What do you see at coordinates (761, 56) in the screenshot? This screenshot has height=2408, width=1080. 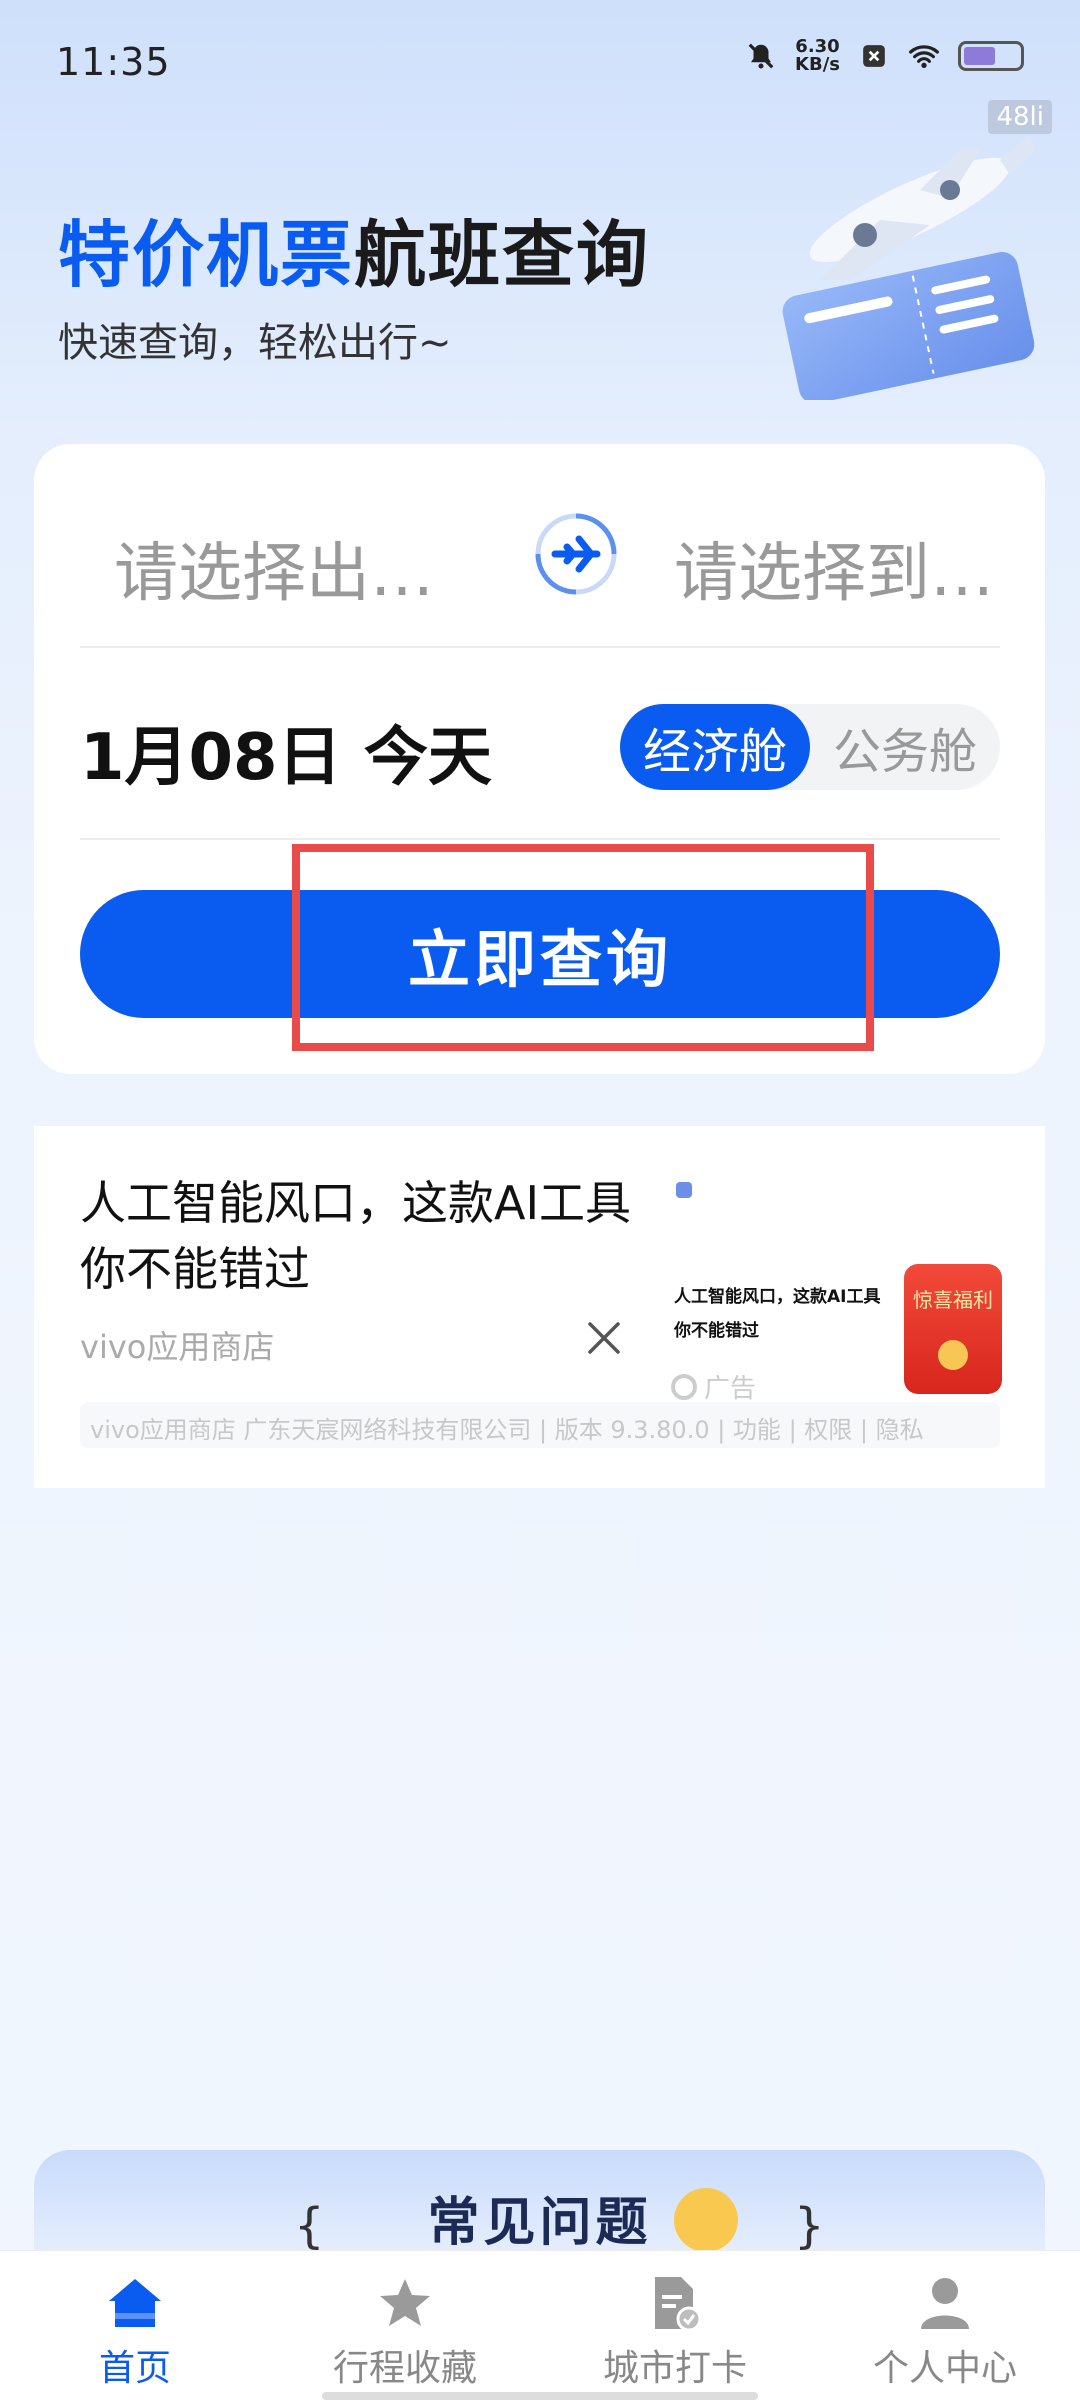 I see `mute-bell-icon` at bounding box center [761, 56].